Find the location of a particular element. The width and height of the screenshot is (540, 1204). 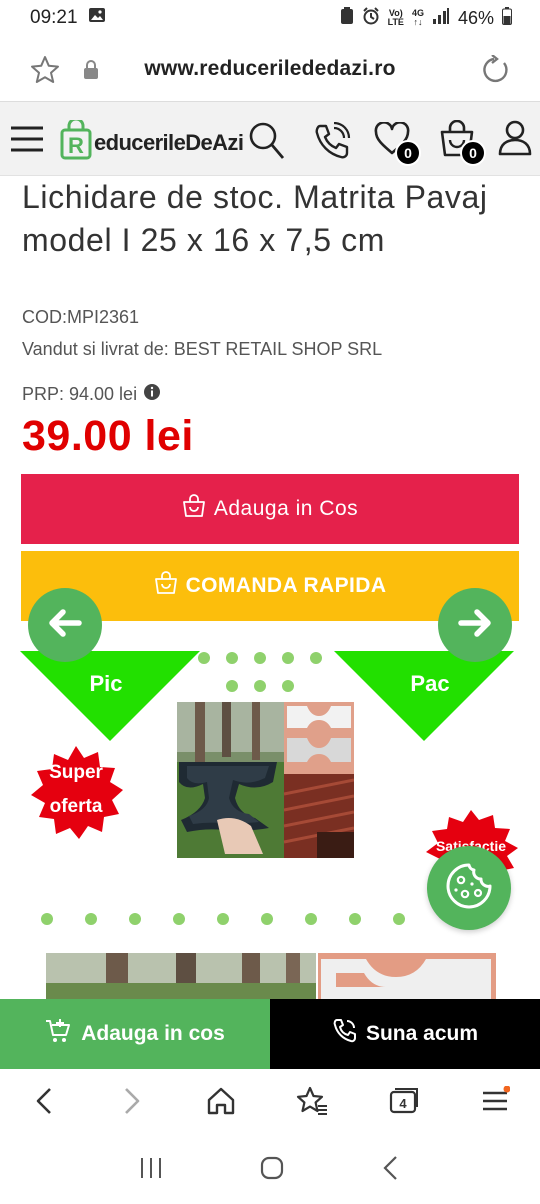

reload-icon is located at coordinates (495, 72).